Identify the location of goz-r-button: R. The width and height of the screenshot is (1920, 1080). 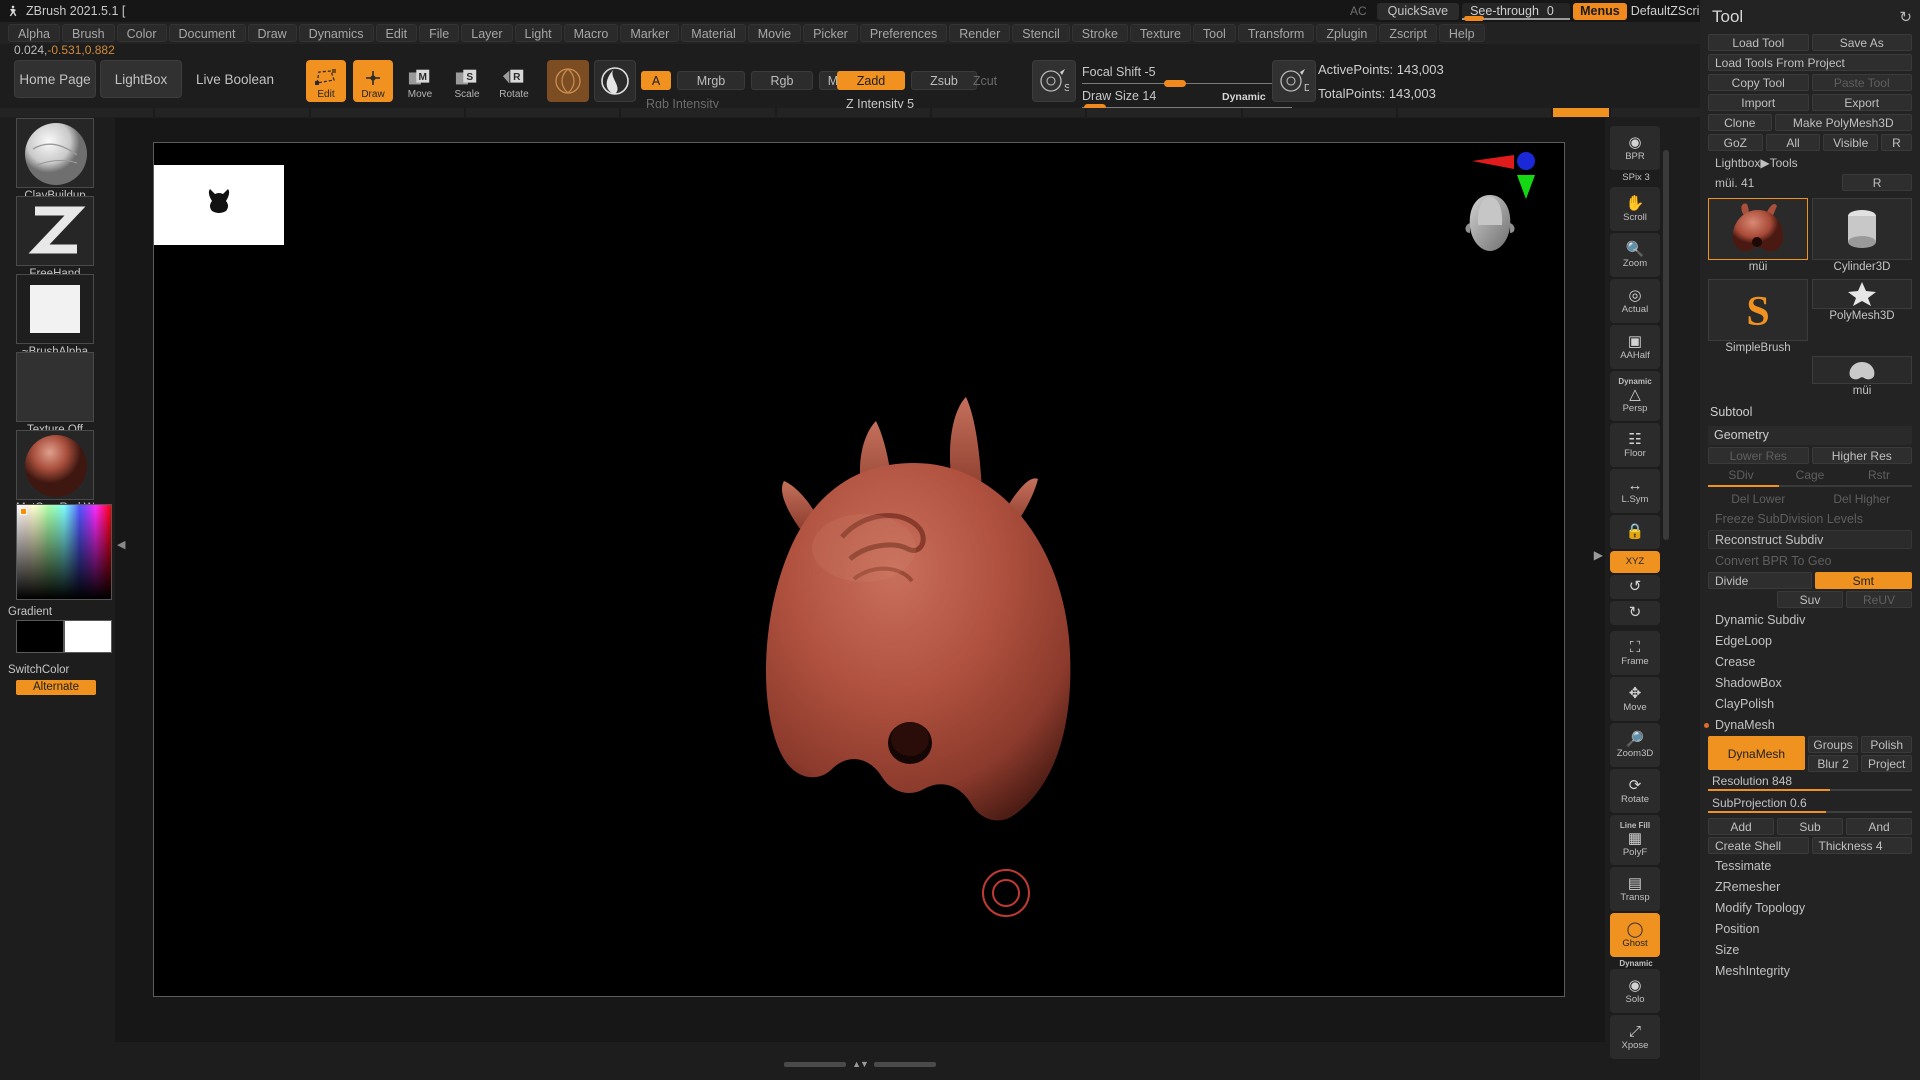
(1896, 142).